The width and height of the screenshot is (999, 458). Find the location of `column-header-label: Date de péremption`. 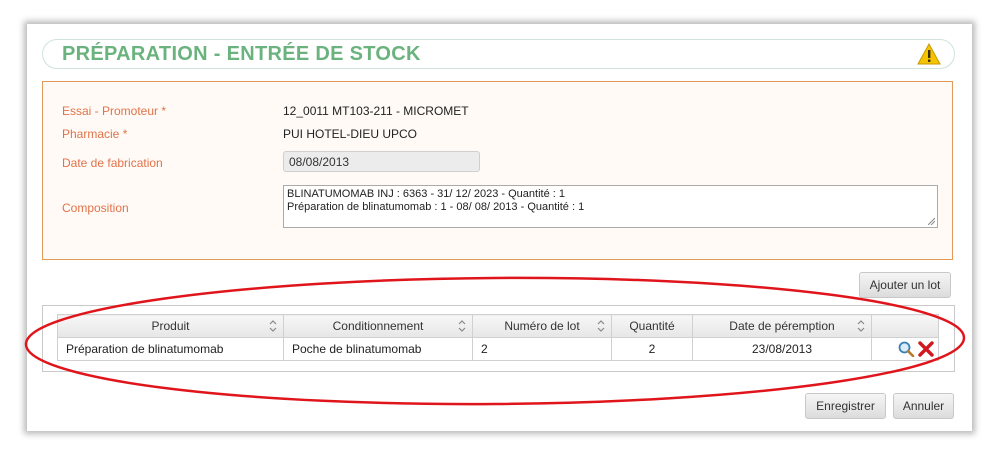

column-header-label: Date de péremption is located at coordinates (782, 326).